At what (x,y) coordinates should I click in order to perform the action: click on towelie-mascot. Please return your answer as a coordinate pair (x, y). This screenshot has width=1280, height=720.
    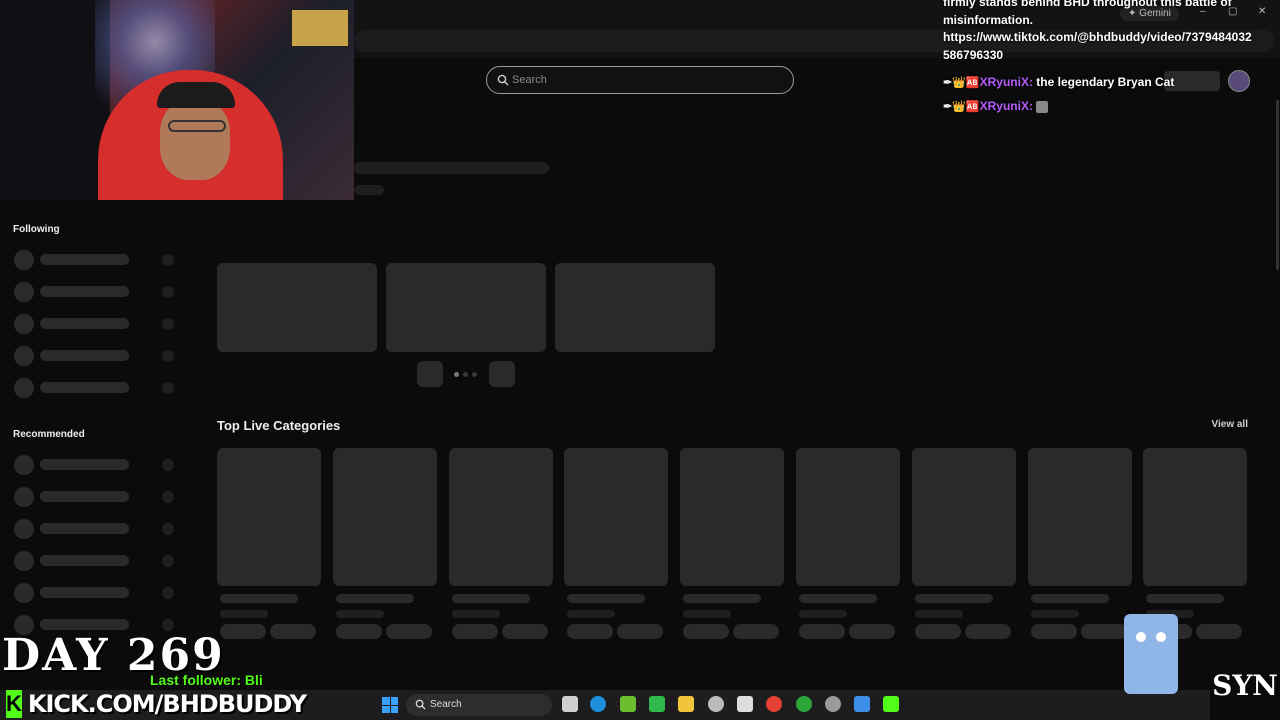
    Looking at the image, I should click on (1151, 661).